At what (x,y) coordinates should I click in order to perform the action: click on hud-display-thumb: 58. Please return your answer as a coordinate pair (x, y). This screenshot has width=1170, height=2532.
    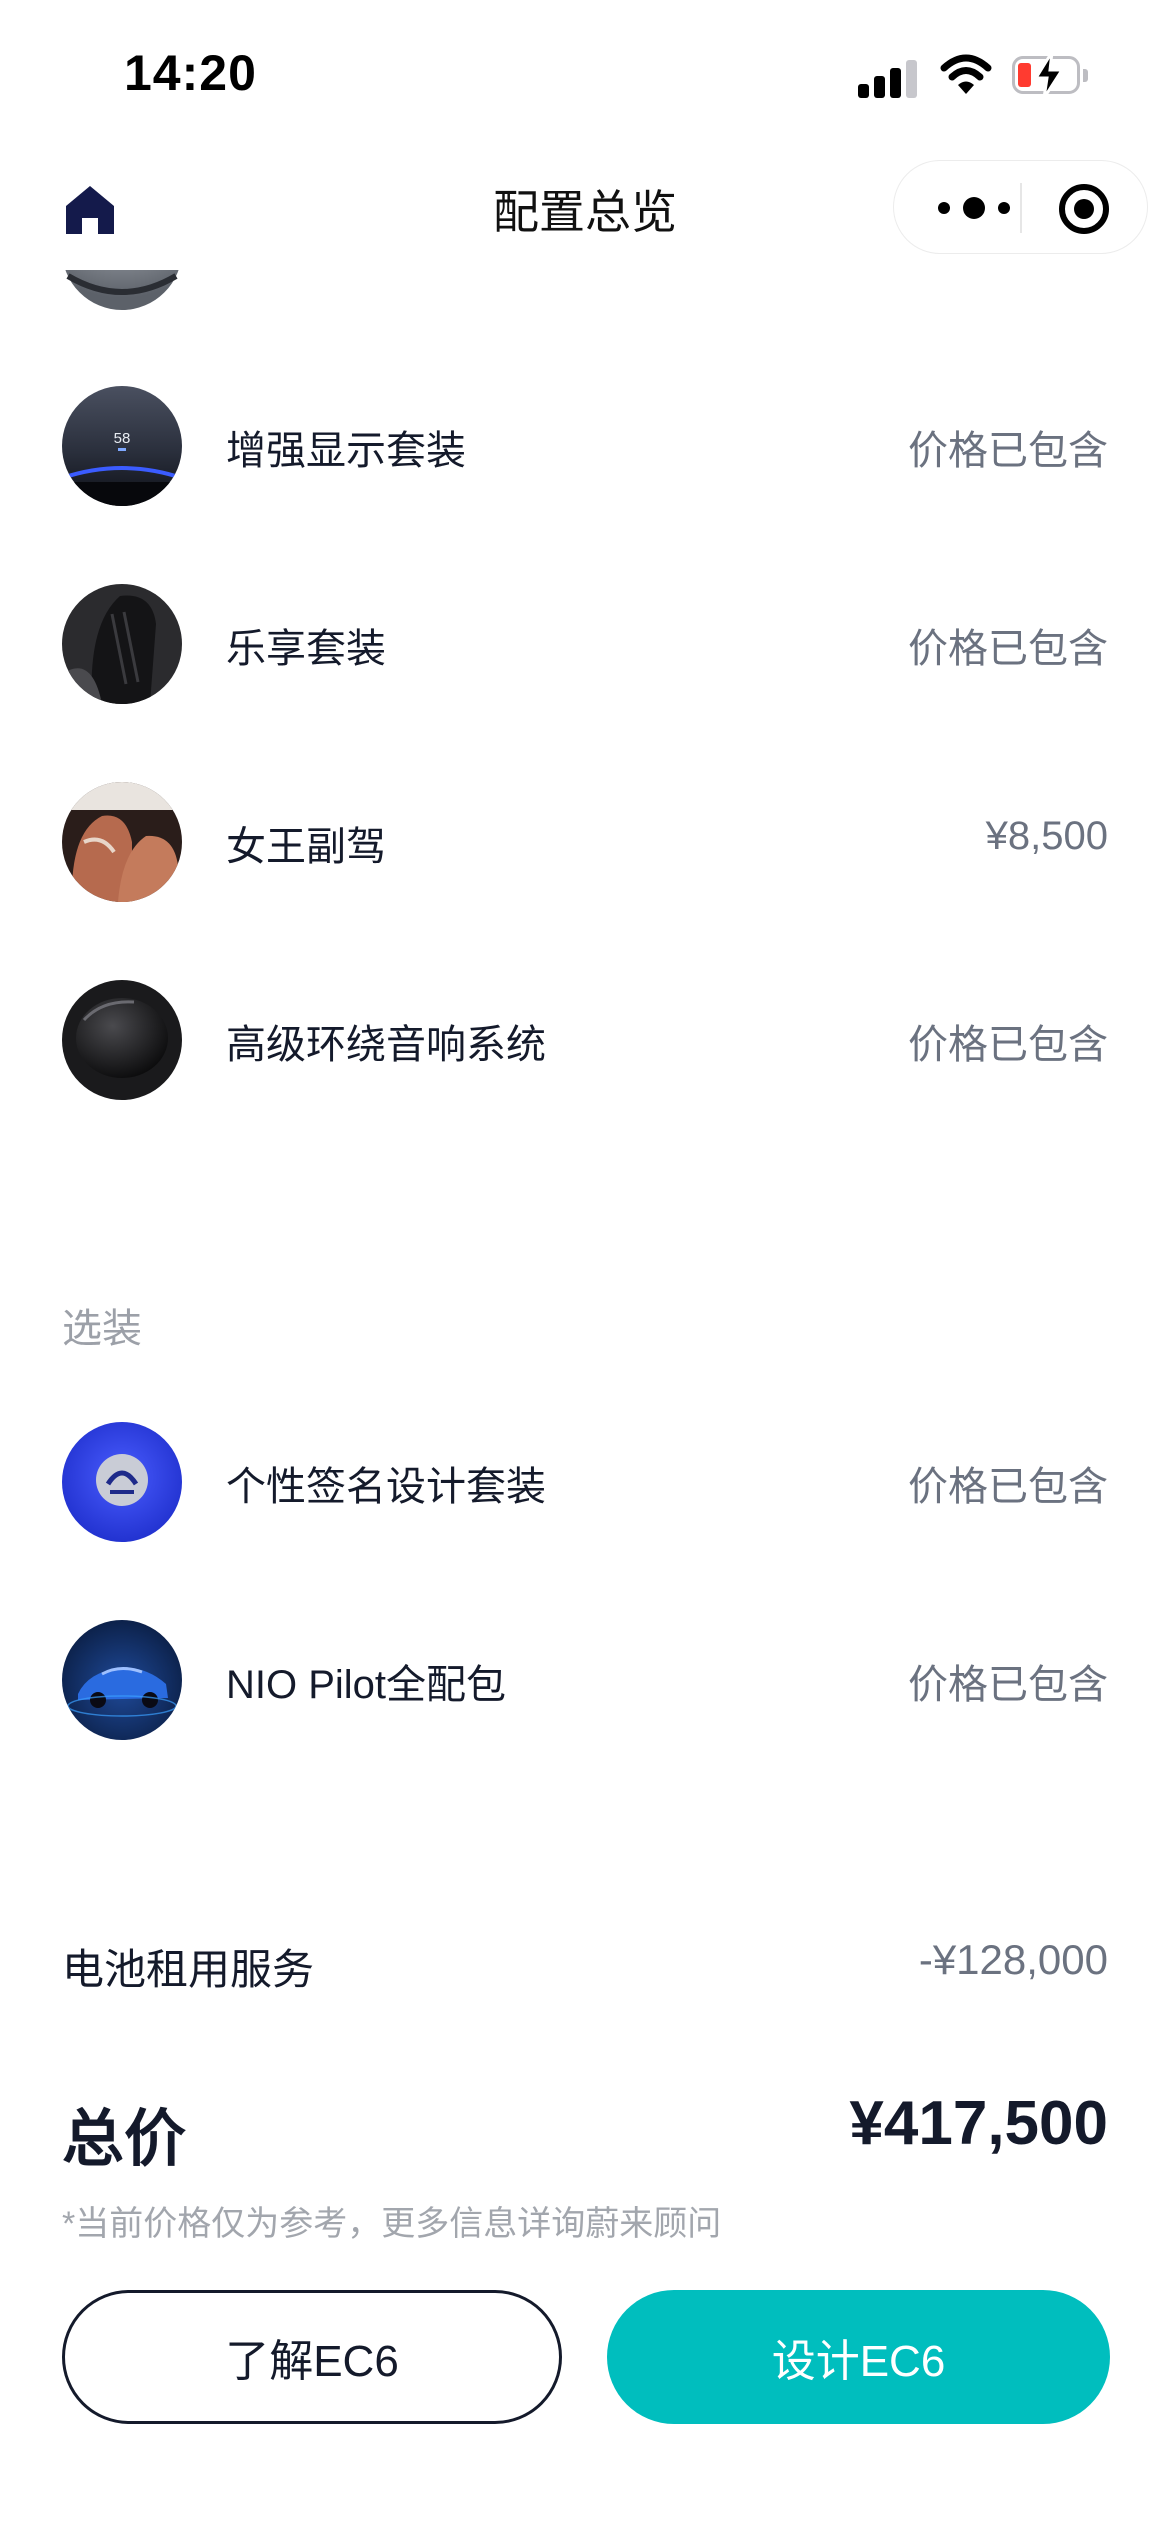
    Looking at the image, I should click on (122, 446).